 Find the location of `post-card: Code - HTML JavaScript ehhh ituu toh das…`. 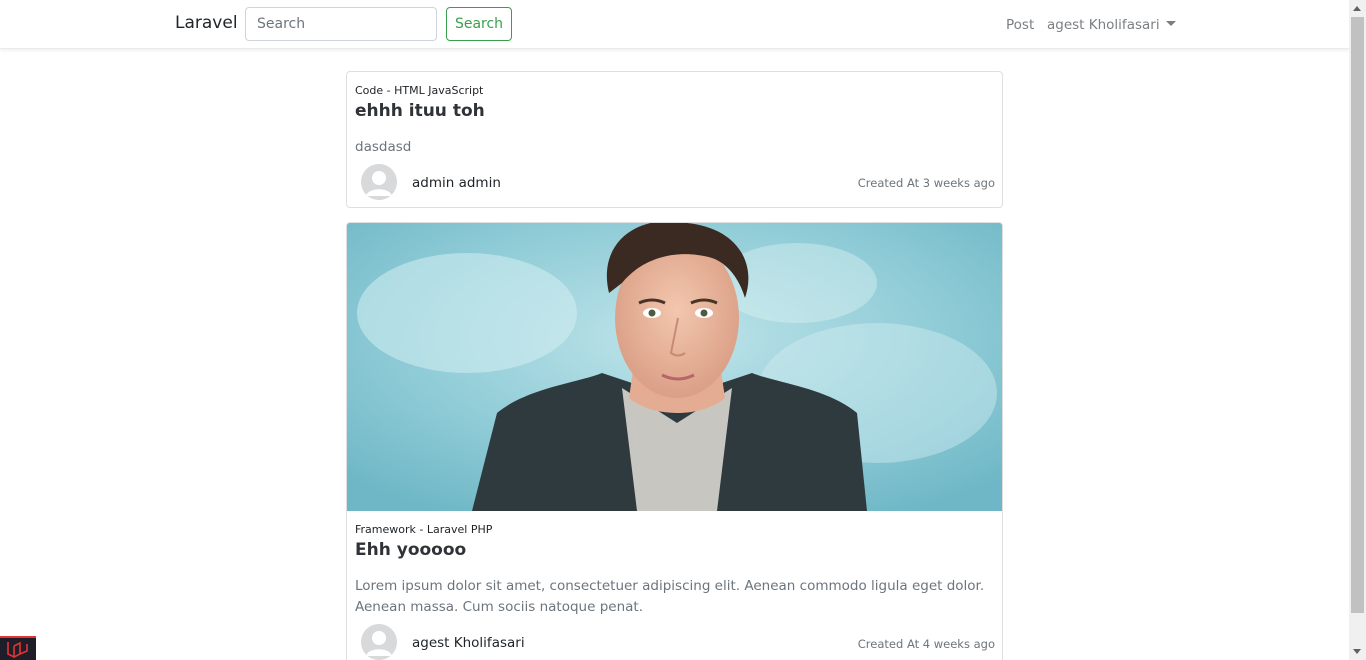

post-card: Code - HTML JavaScript ehhh ituu toh das… is located at coordinates (674, 139).